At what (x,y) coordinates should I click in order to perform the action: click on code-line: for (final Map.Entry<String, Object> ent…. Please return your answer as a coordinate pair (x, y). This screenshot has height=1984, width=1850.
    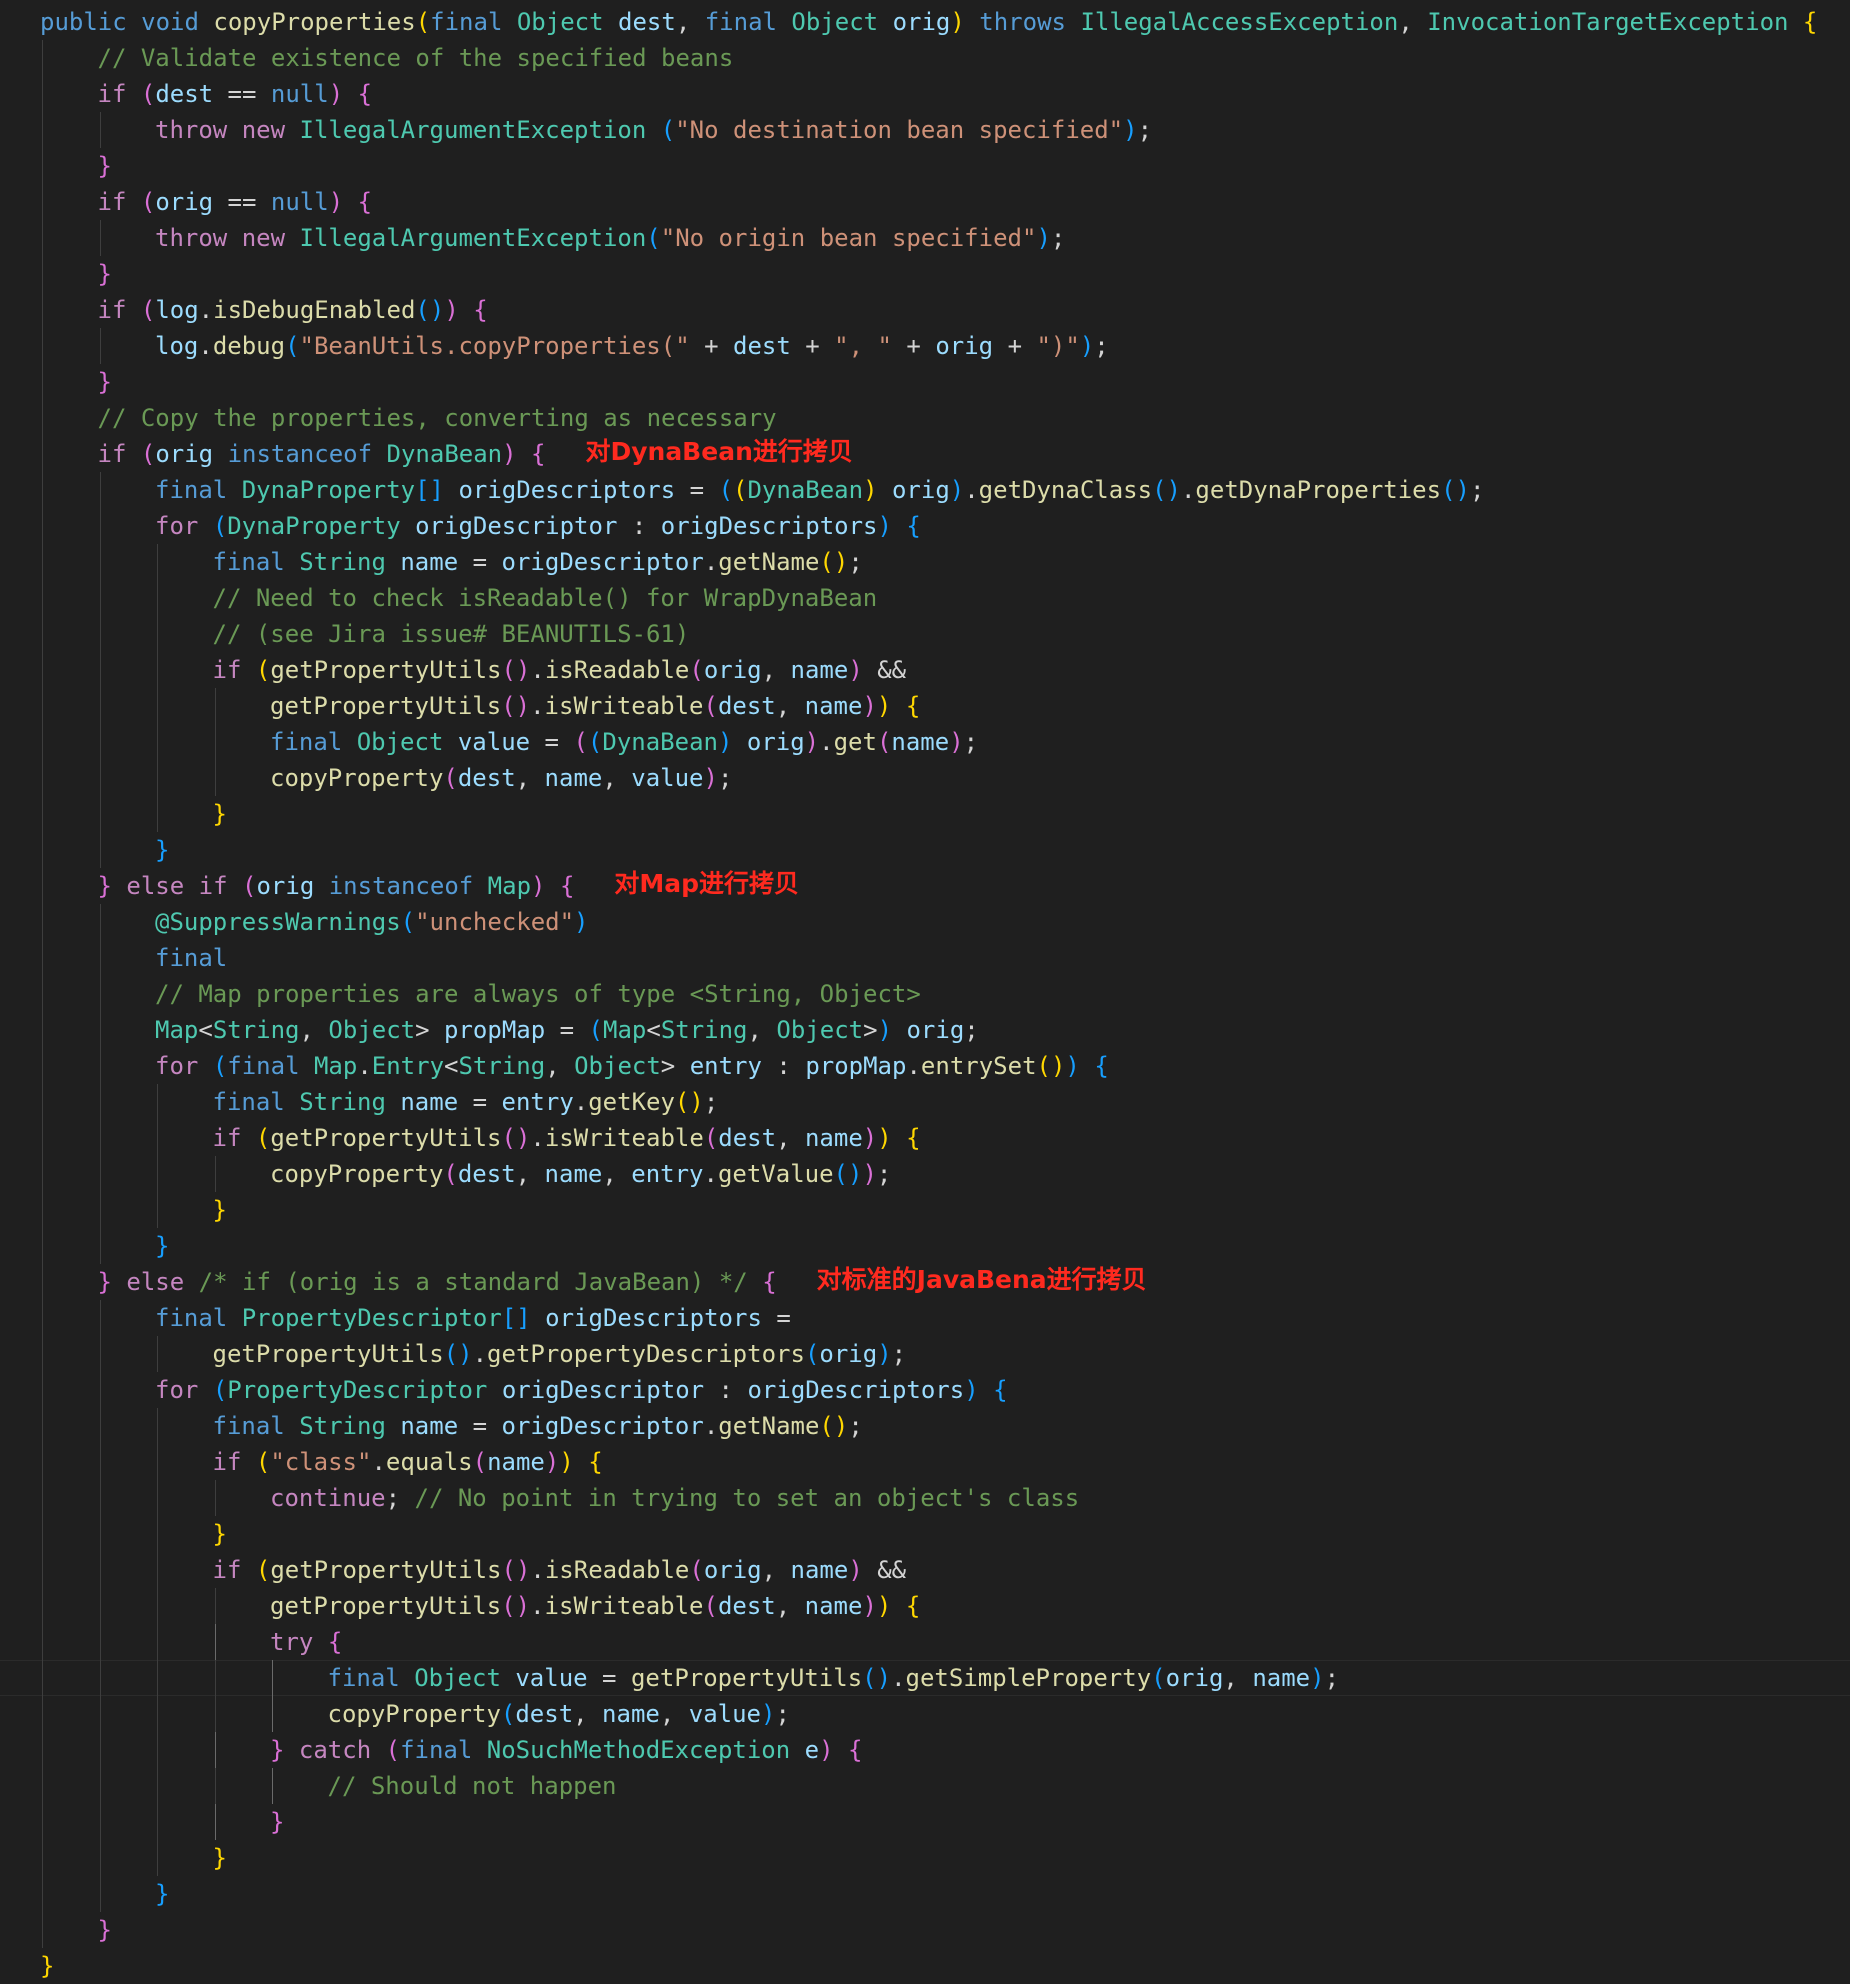
    Looking at the image, I should click on (925, 1066).